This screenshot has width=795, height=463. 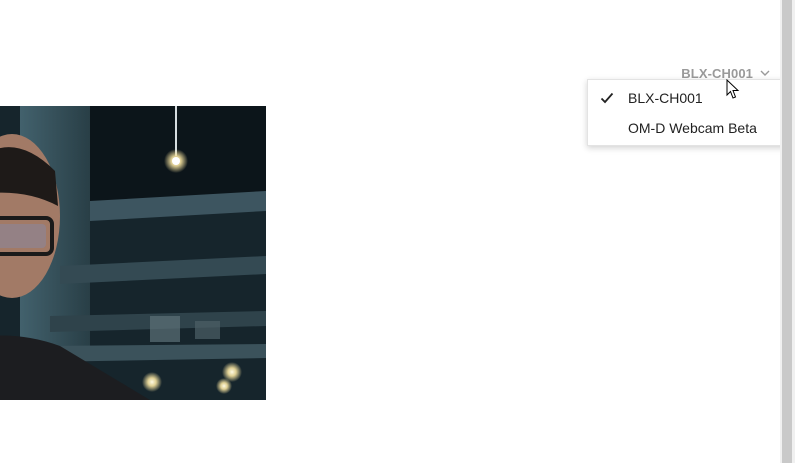 I want to click on check-icon, so click(x=607, y=98).